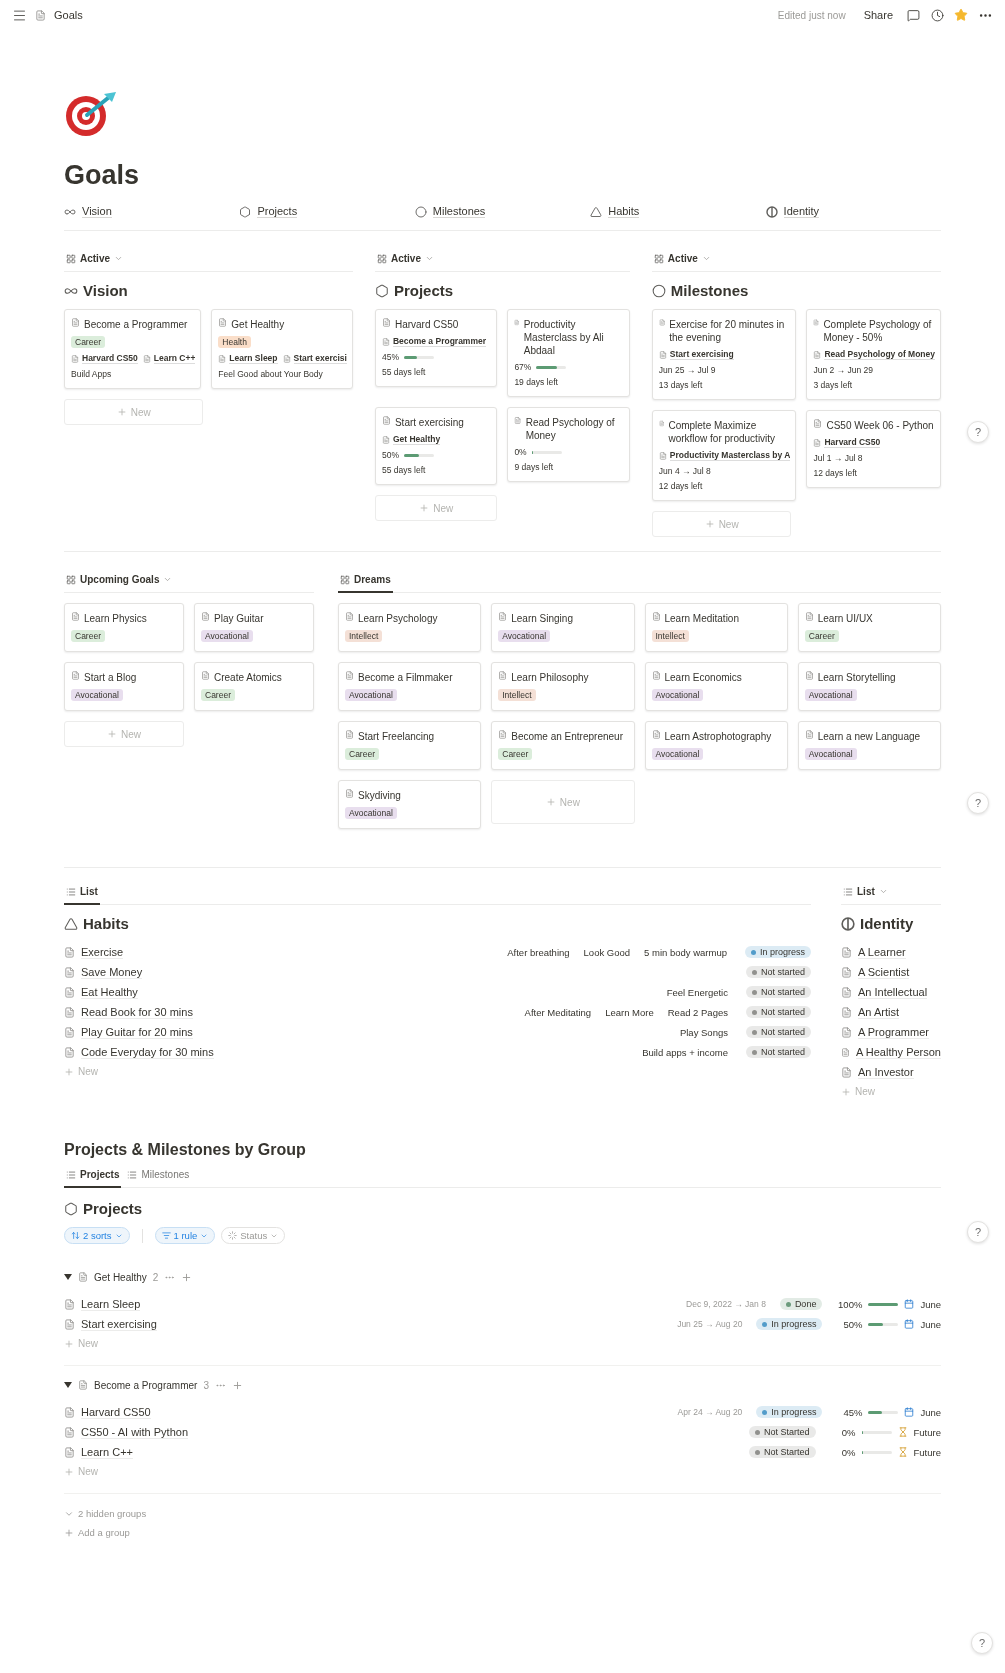 This screenshot has width=1005, height=1673. What do you see at coordinates (624, 211) in the screenshot?
I see `nav-link: Habits` at bounding box center [624, 211].